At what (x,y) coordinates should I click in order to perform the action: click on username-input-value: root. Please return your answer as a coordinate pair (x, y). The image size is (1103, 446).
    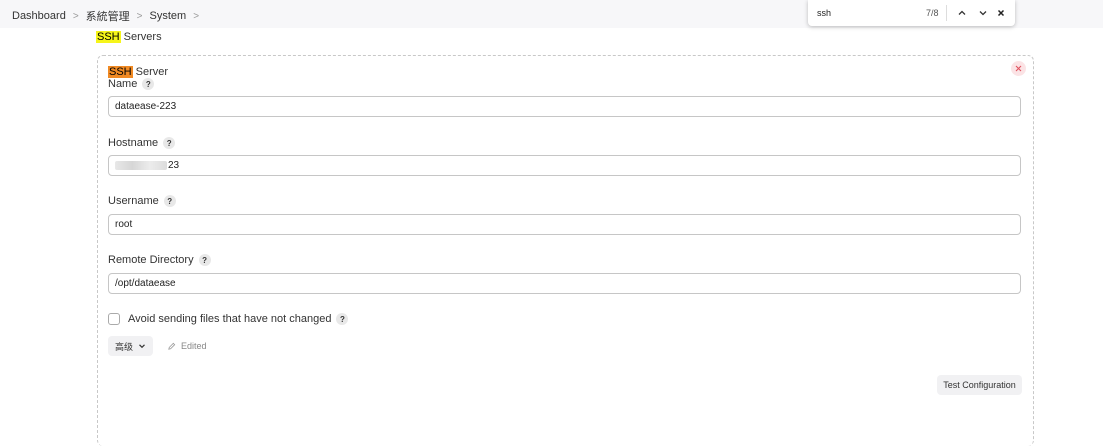
    Looking at the image, I should click on (124, 224).